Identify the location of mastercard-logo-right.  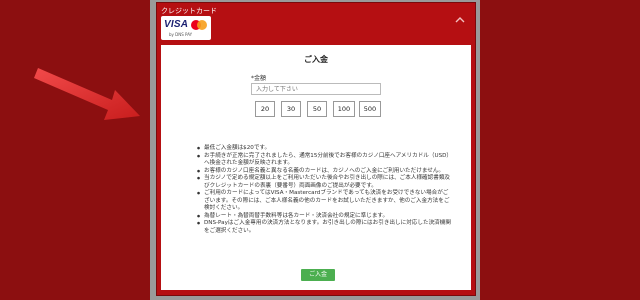
(202, 25).